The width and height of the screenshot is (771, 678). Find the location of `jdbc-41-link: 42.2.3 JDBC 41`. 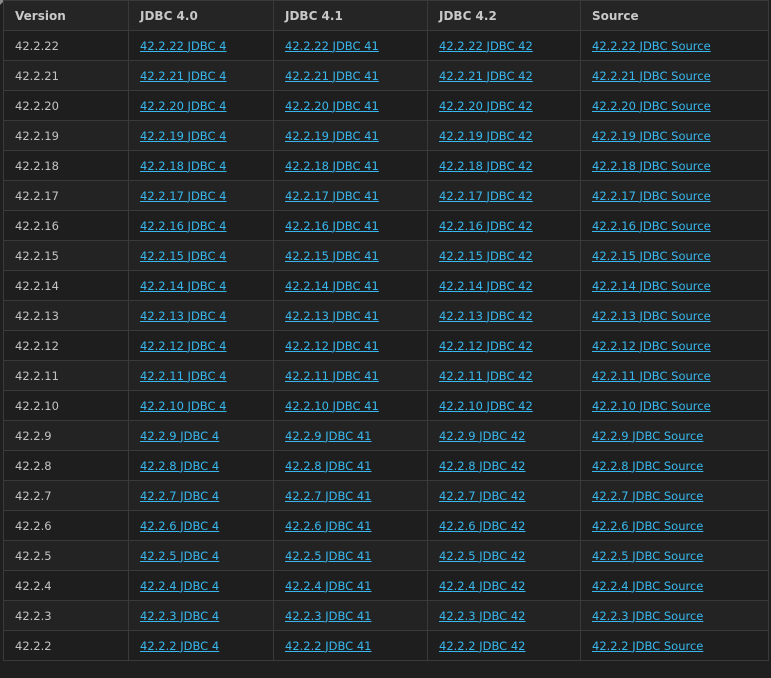

jdbc-41-link: 42.2.3 JDBC 41 is located at coordinates (328, 616).